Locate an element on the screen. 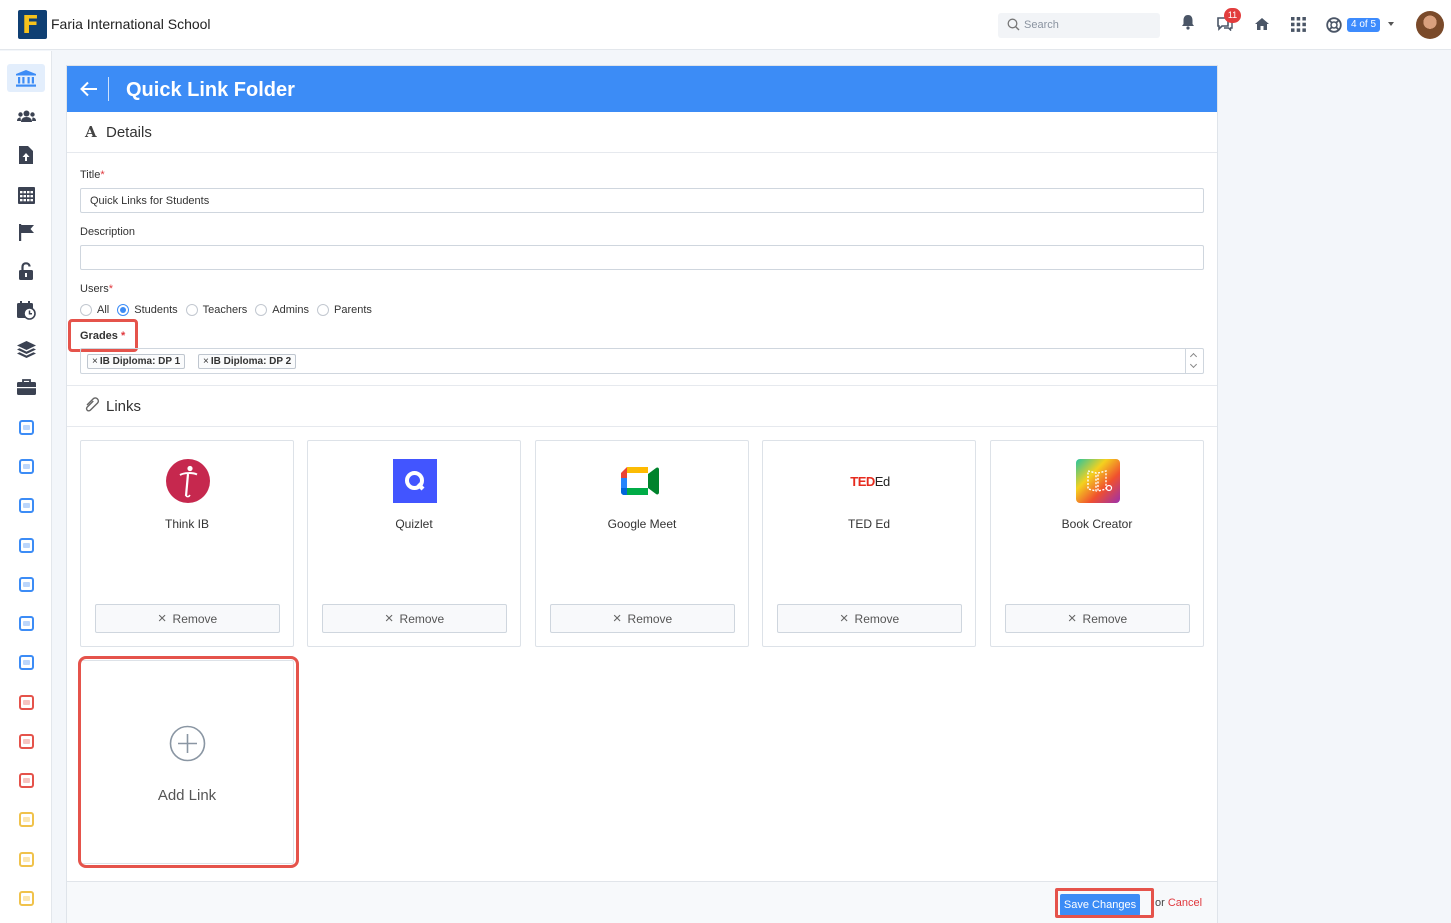 This screenshot has width=1451, height=923. account-switcher-pill: 4 of 5 is located at coordinates (1364, 25).